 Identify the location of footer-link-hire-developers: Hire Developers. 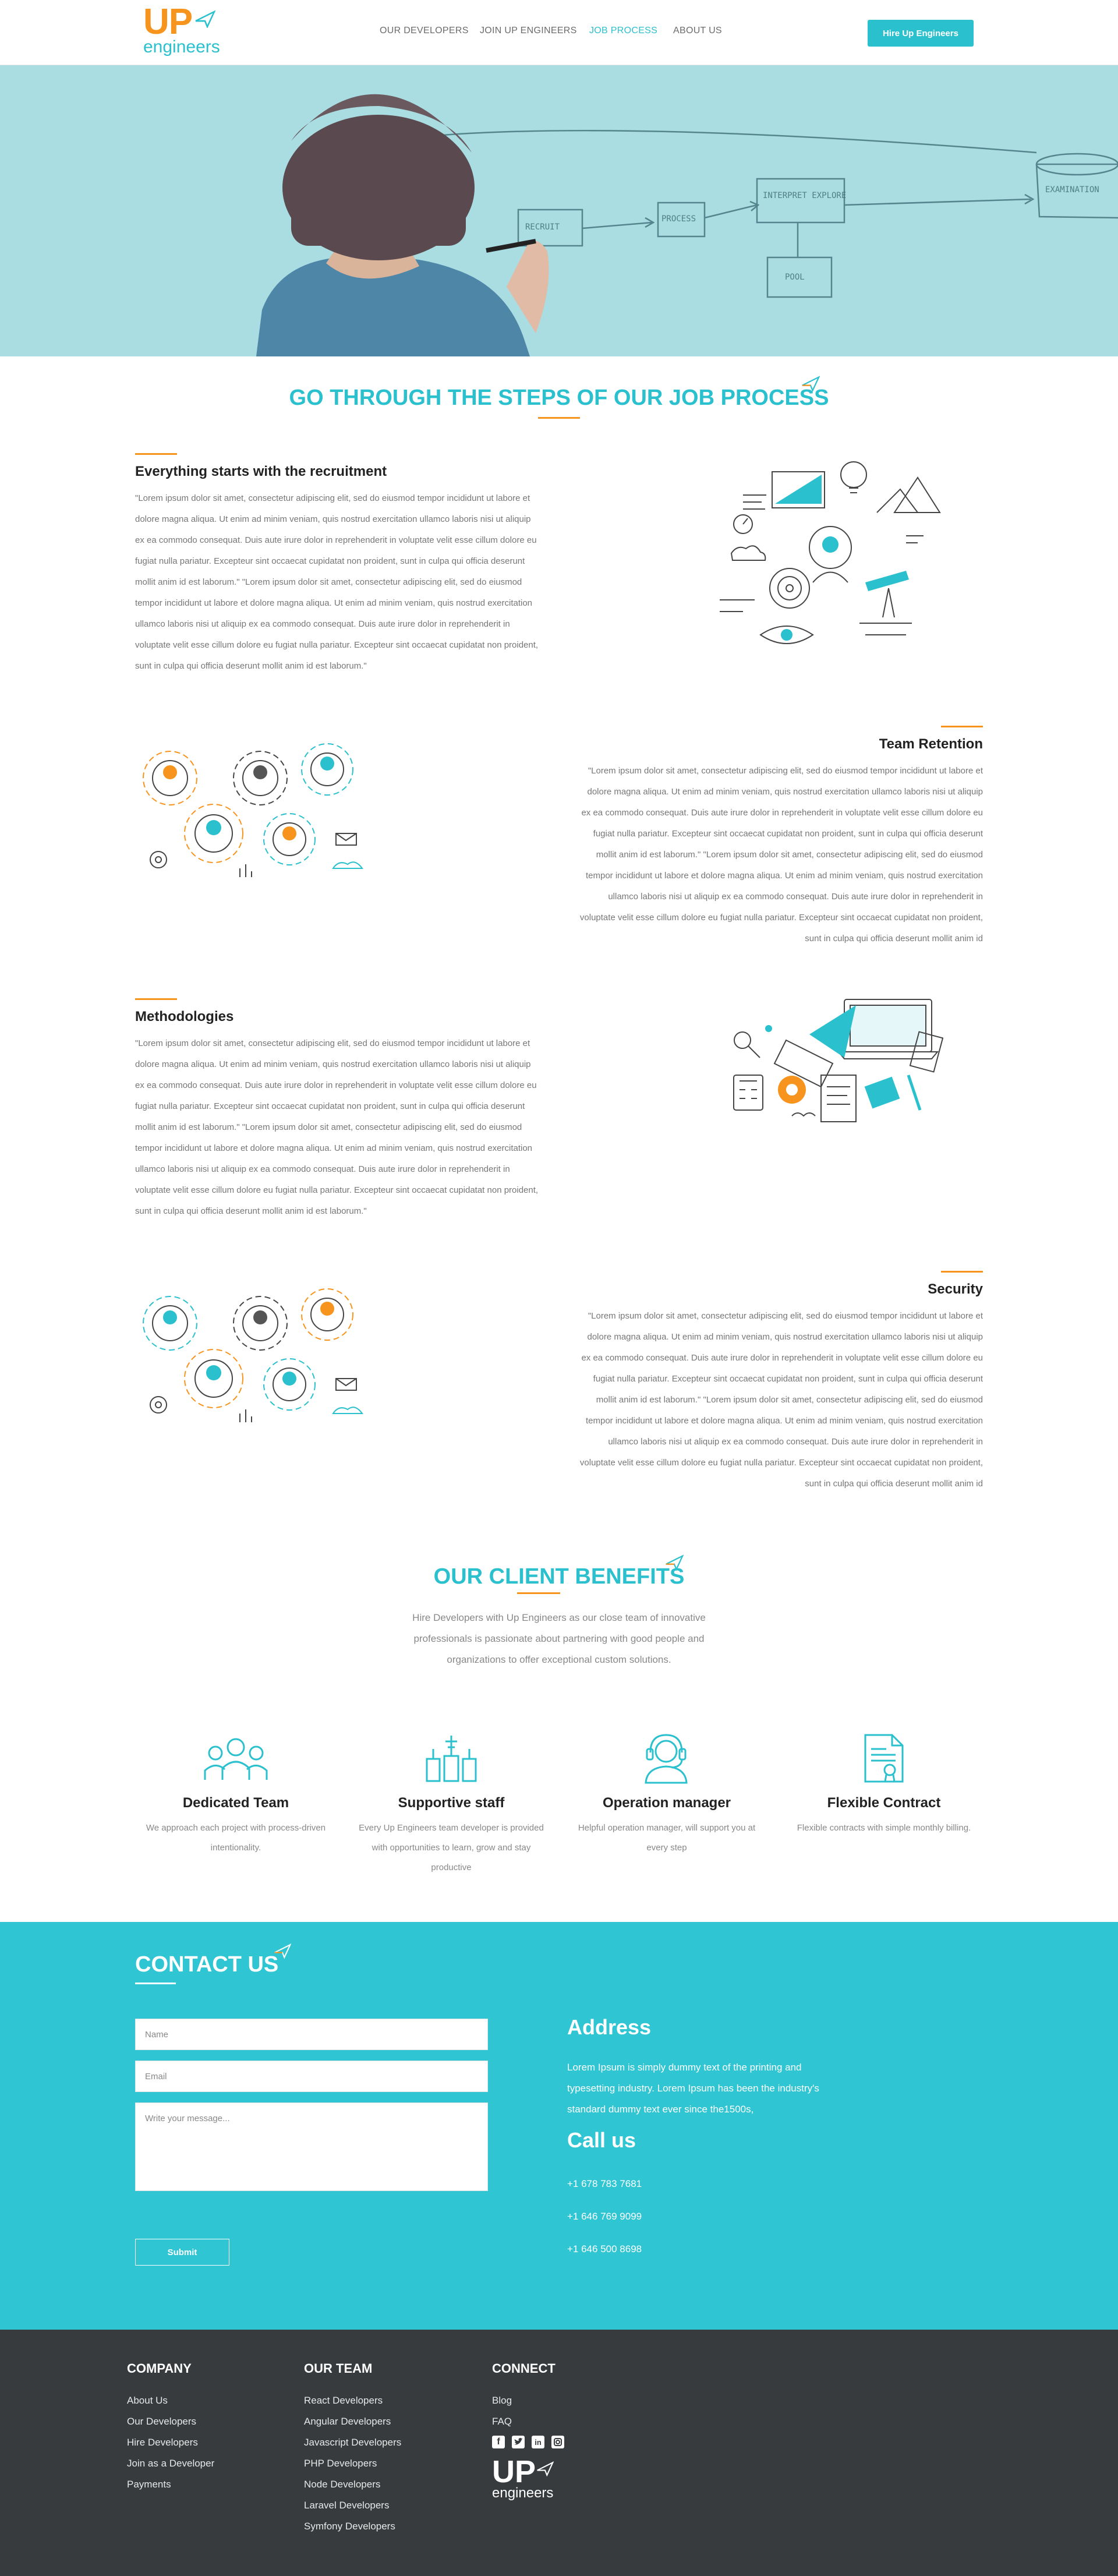
(162, 2442).